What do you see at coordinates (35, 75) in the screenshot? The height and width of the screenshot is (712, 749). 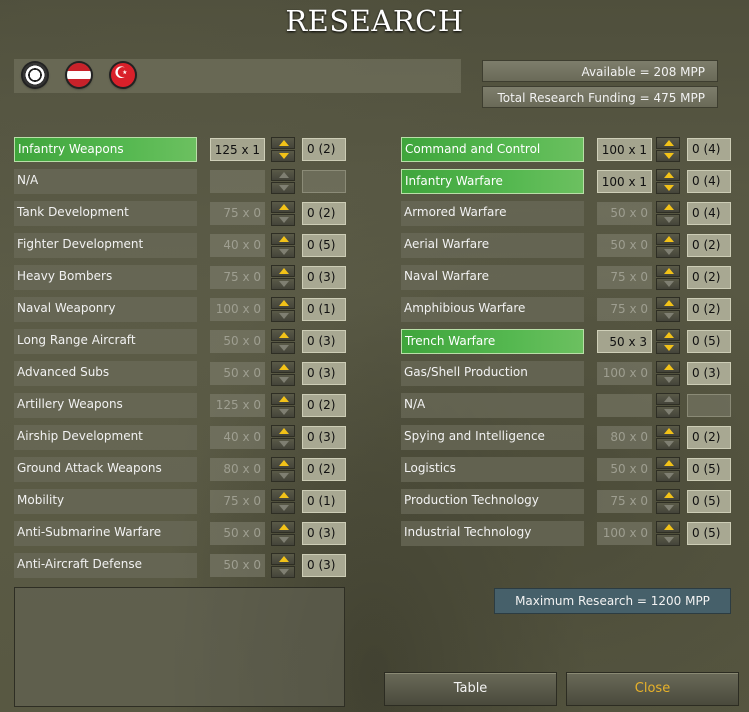 I see `germany-flag-icon` at bounding box center [35, 75].